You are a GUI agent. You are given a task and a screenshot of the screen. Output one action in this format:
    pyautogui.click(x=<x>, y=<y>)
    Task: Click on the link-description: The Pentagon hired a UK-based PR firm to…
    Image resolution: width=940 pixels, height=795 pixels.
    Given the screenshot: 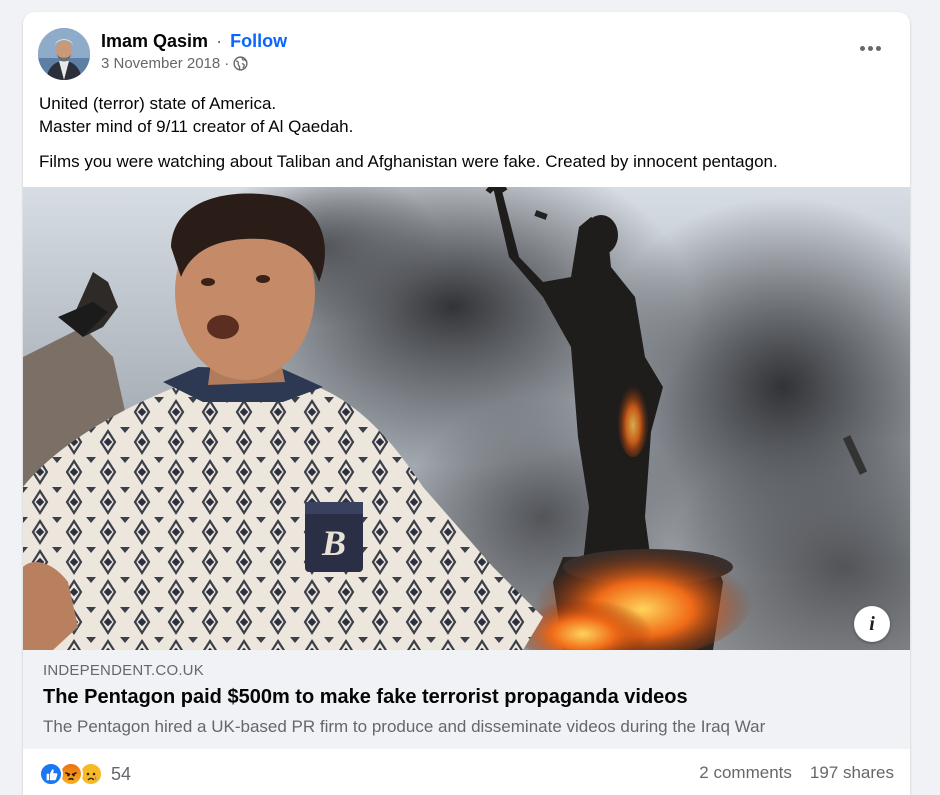 What is the action you would take?
    pyautogui.click(x=404, y=726)
    